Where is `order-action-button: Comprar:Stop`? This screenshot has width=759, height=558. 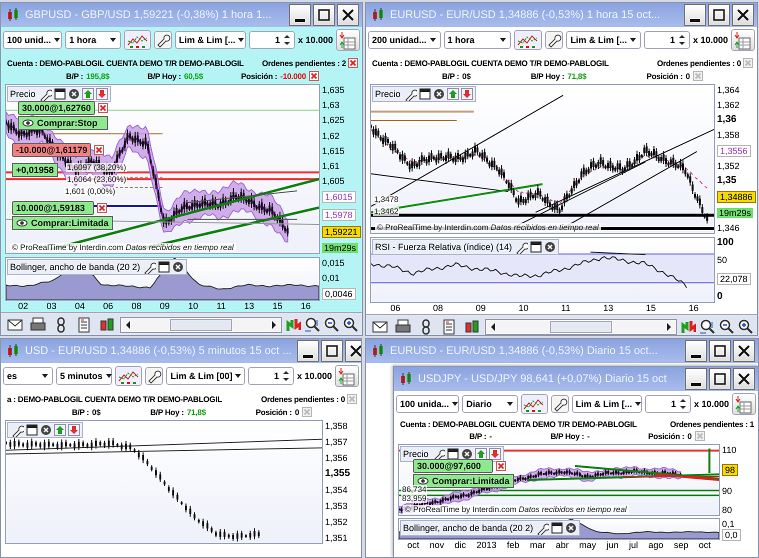 order-action-button: Comprar:Stop is located at coordinates (63, 123).